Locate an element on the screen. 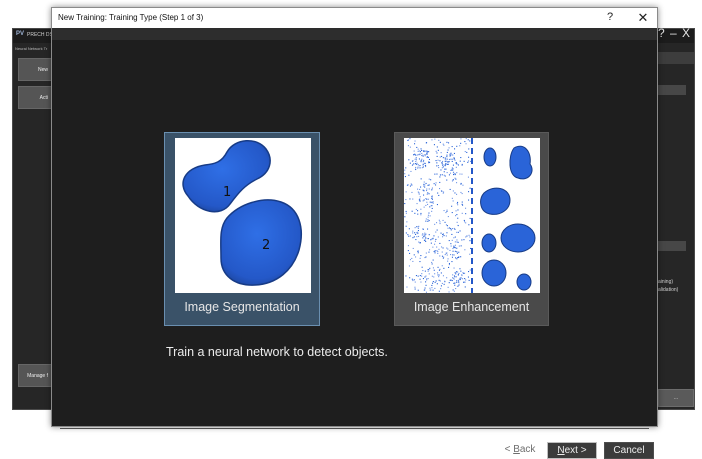  app-logo-icon: PV is located at coordinates (20, 34).